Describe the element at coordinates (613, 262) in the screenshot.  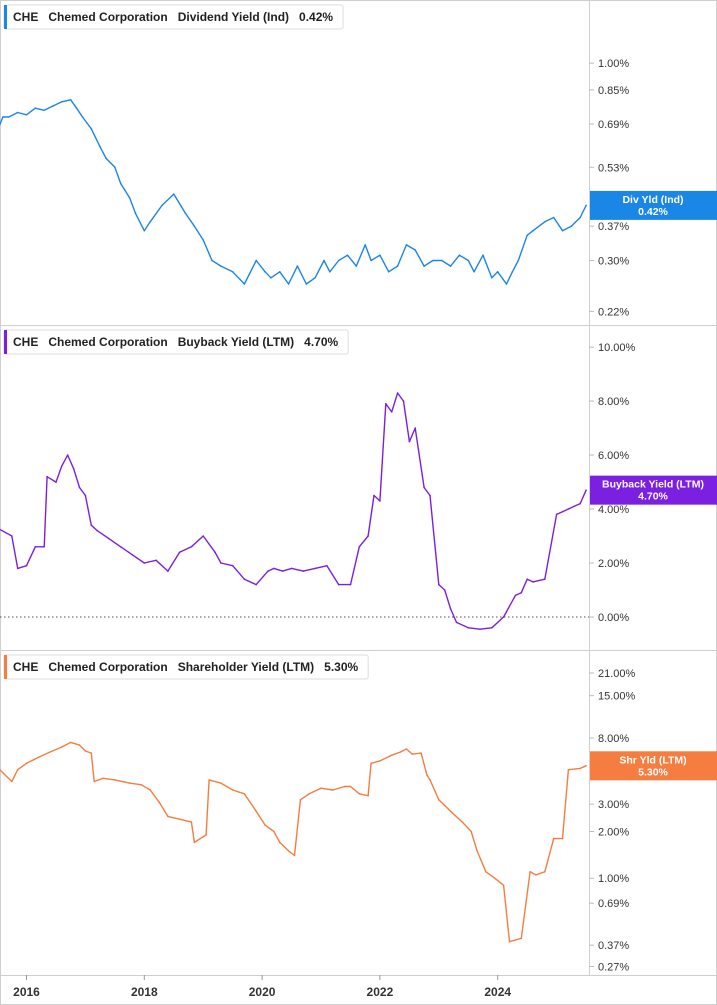
I see `y-tick-label: 0.30%` at that location.